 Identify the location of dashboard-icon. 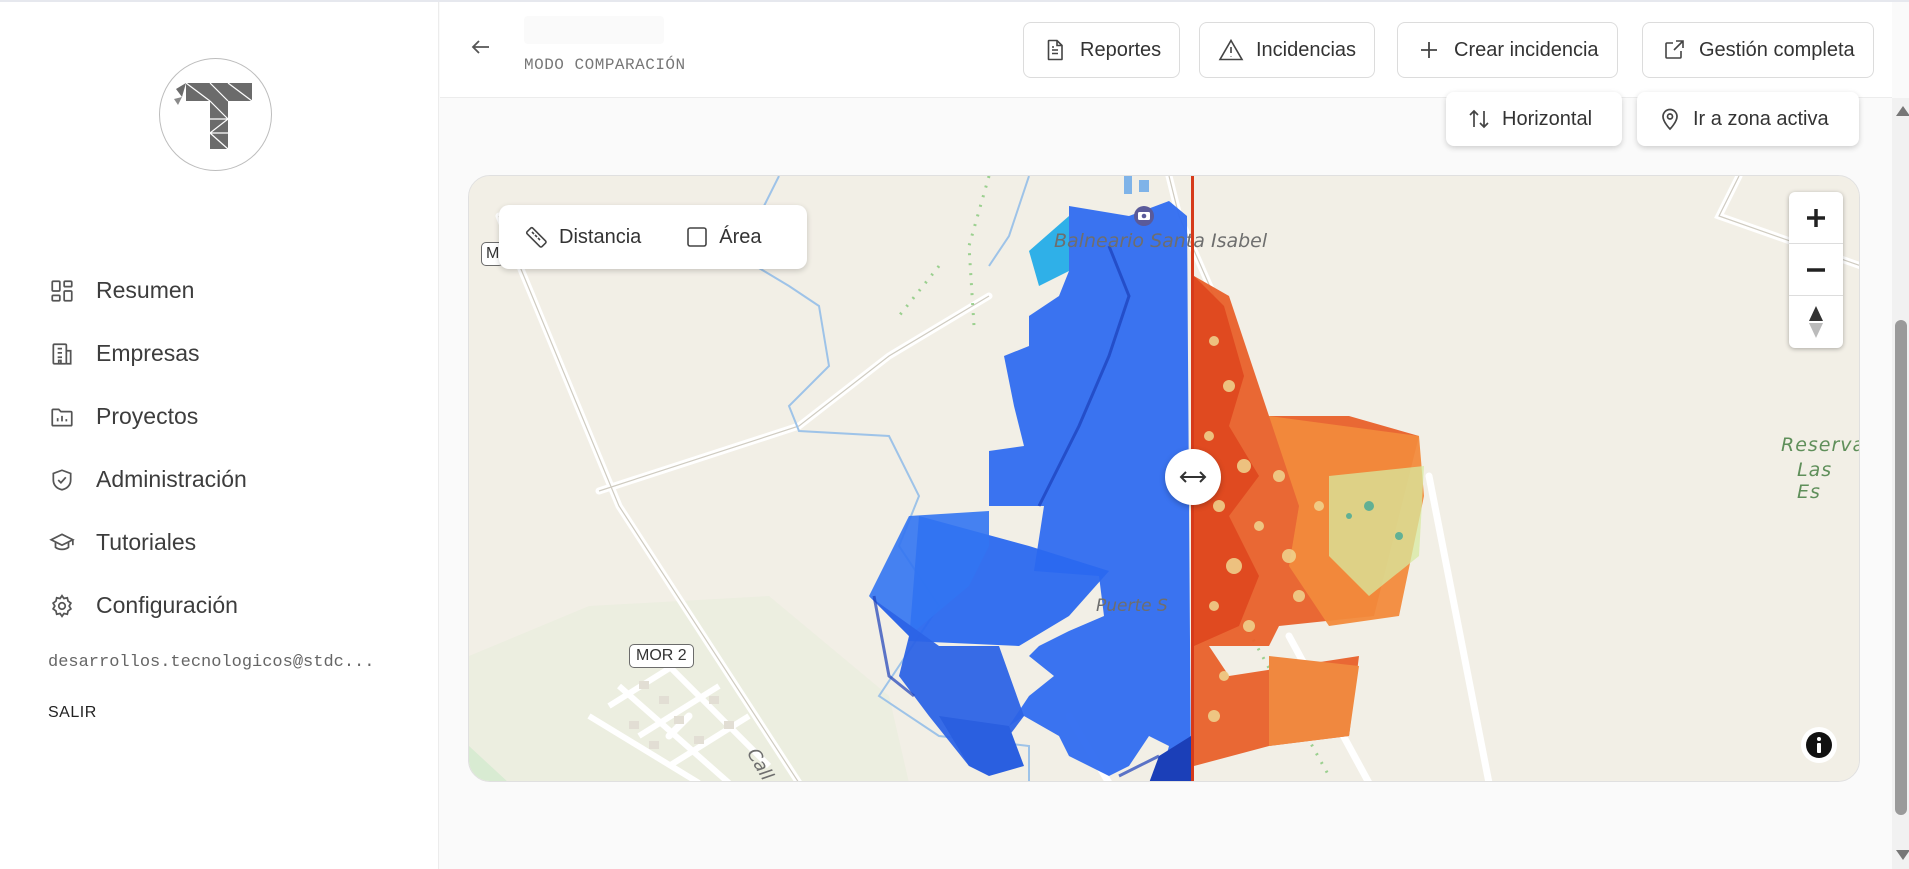
(62, 291).